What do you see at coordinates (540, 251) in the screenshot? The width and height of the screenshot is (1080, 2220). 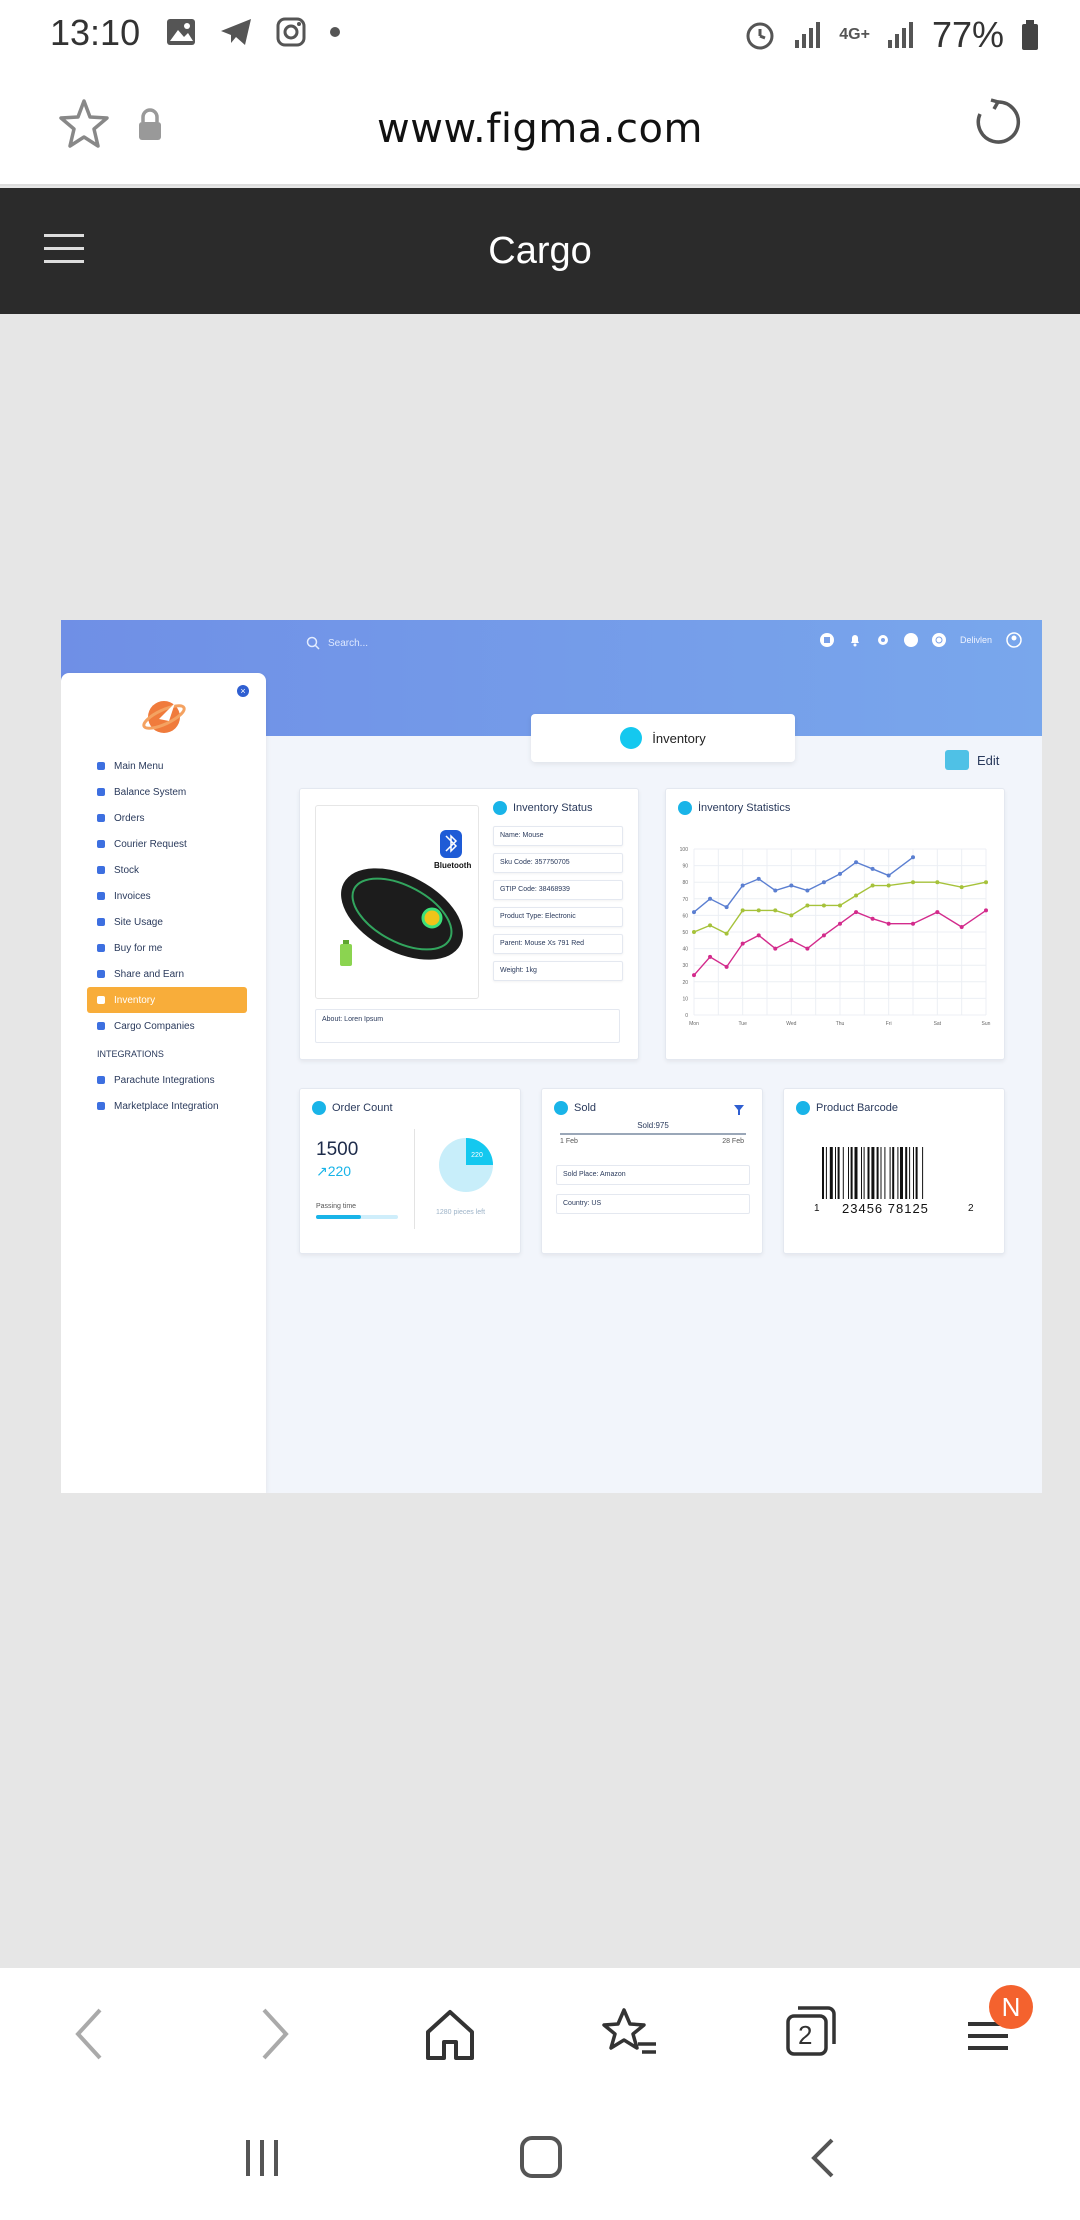 I see `app-title: Cargo` at bounding box center [540, 251].